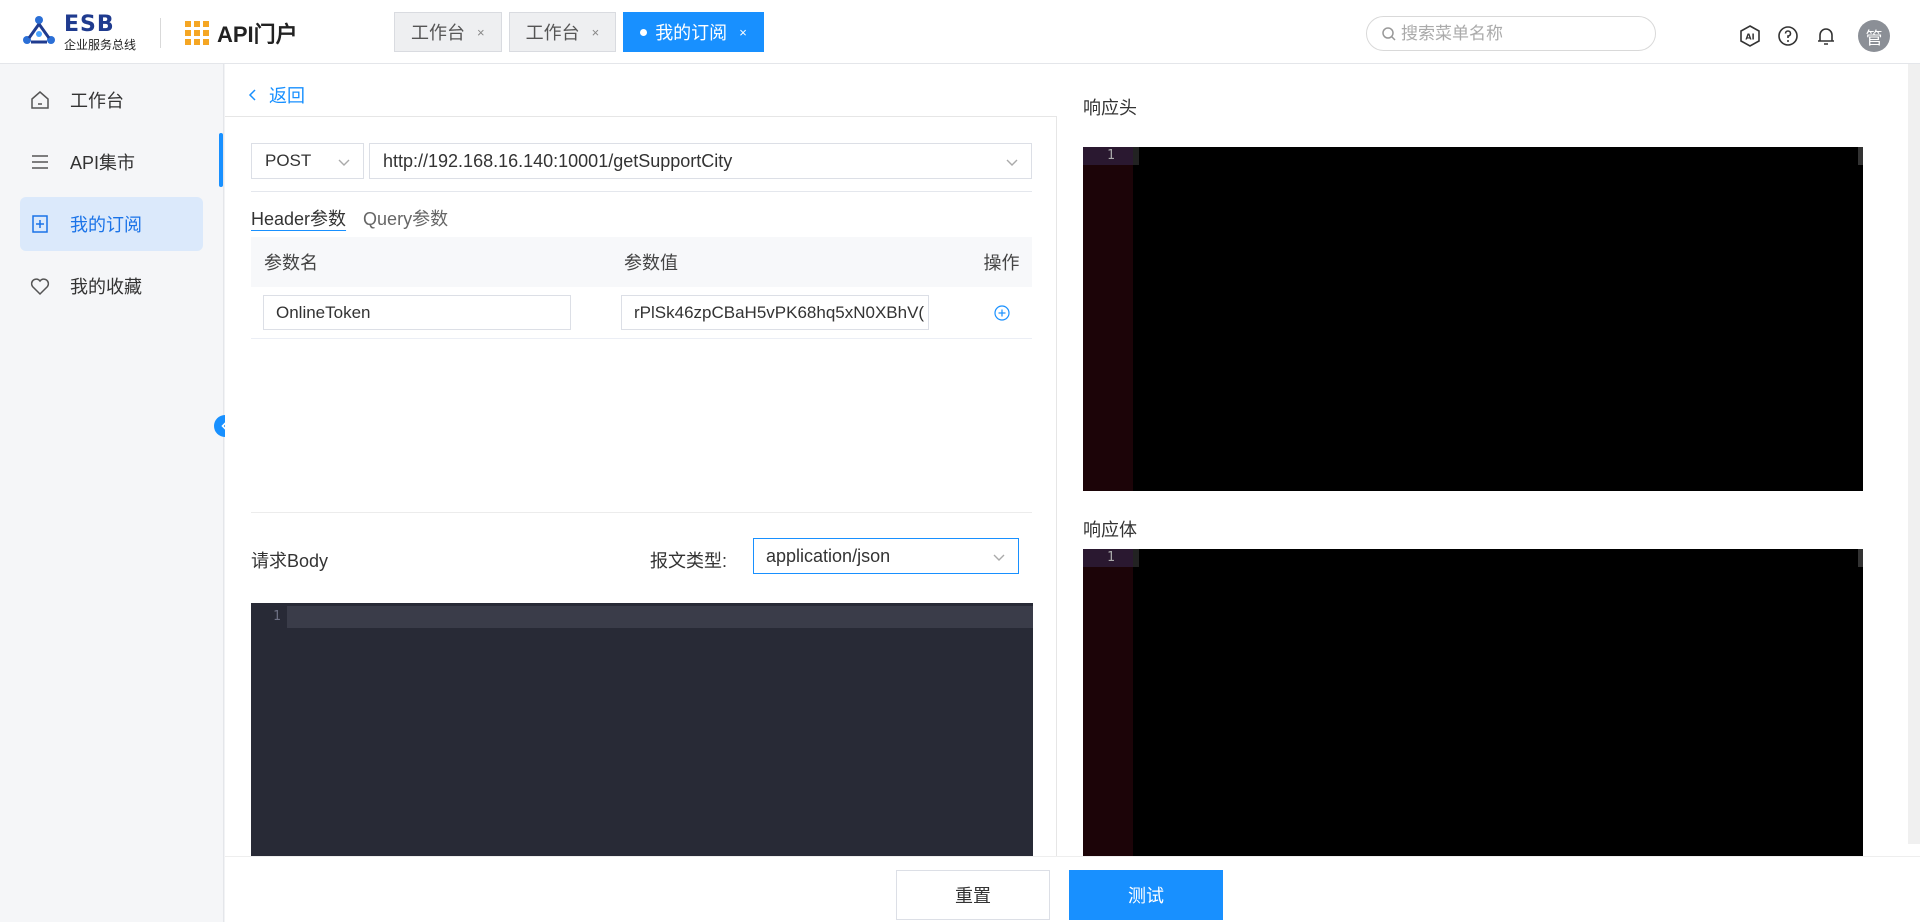 This screenshot has width=1920, height=922. What do you see at coordinates (1110, 108) in the screenshot?
I see `response-header-label: 响应头` at bounding box center [1110, 108].